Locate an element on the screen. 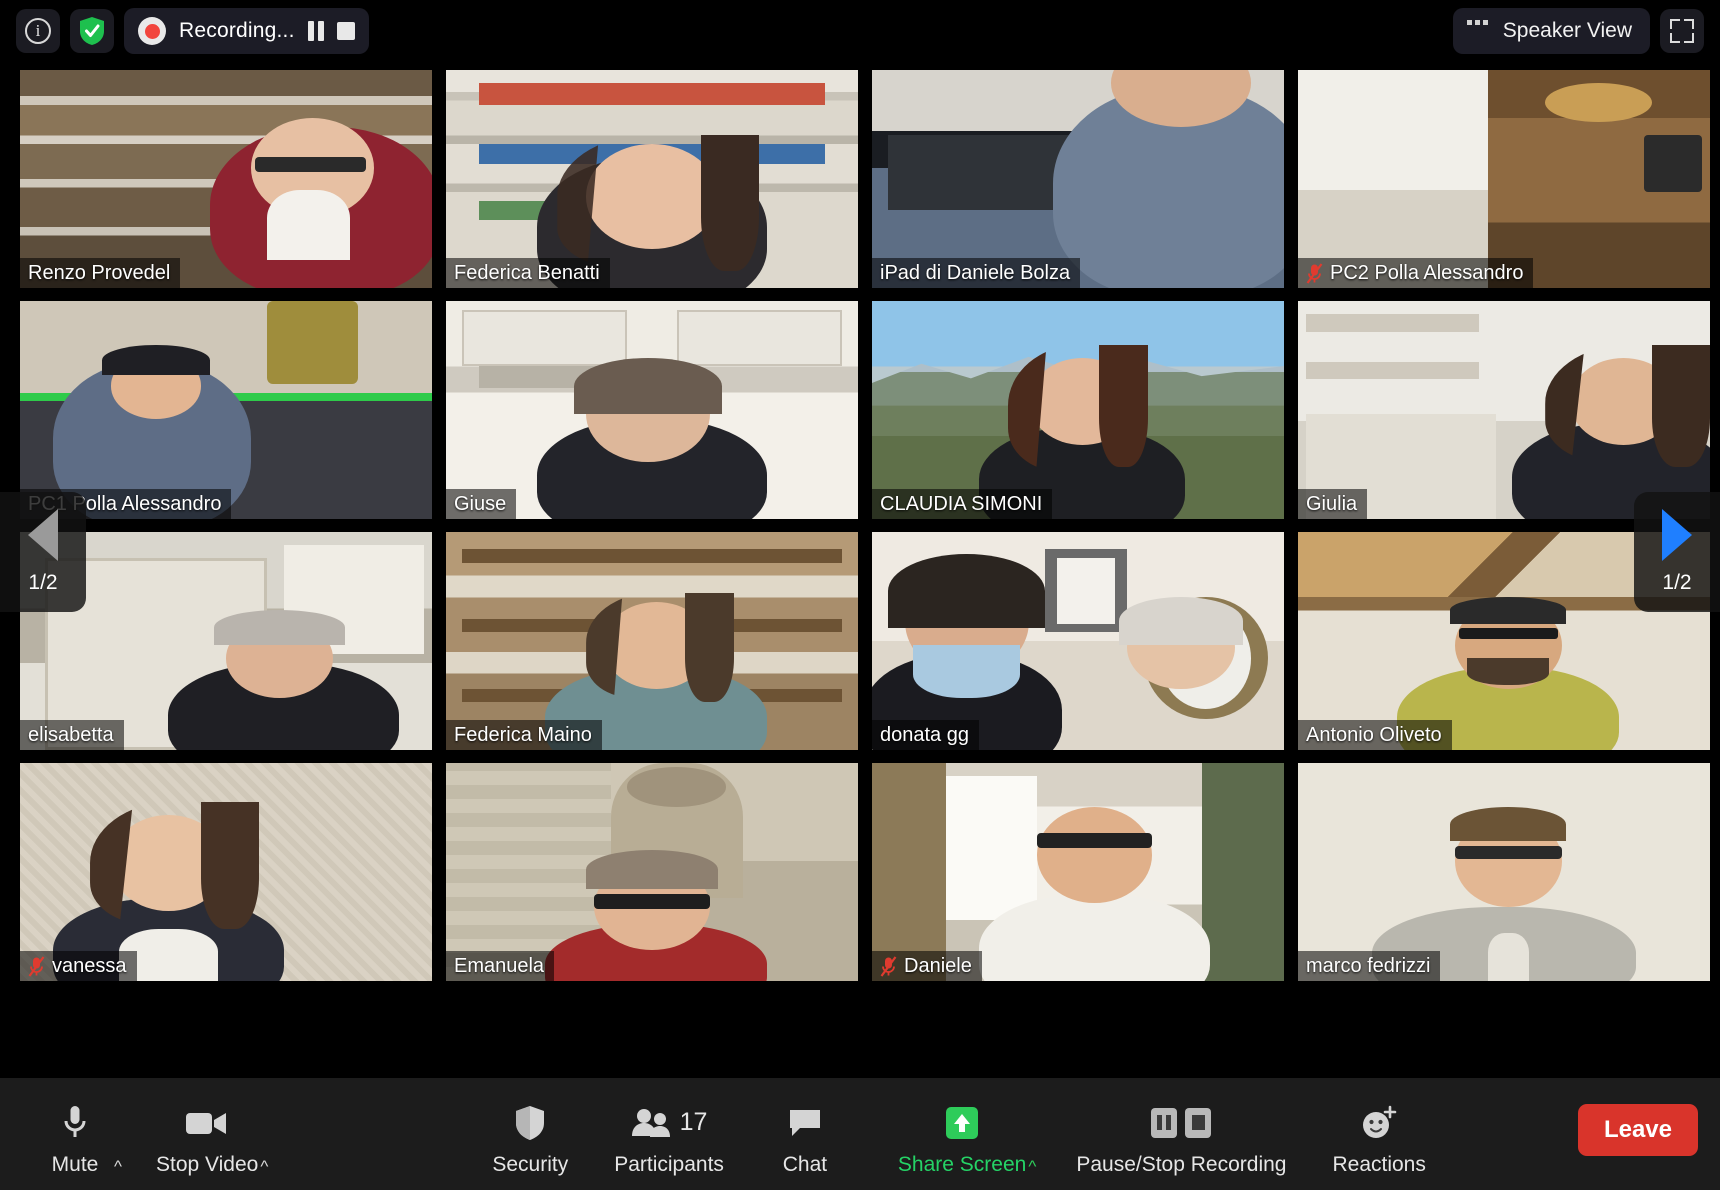 The height and width of the screenshot is (1190, 1720). participant-name-bar: Federica Maino is located at coordinates (524, 735).